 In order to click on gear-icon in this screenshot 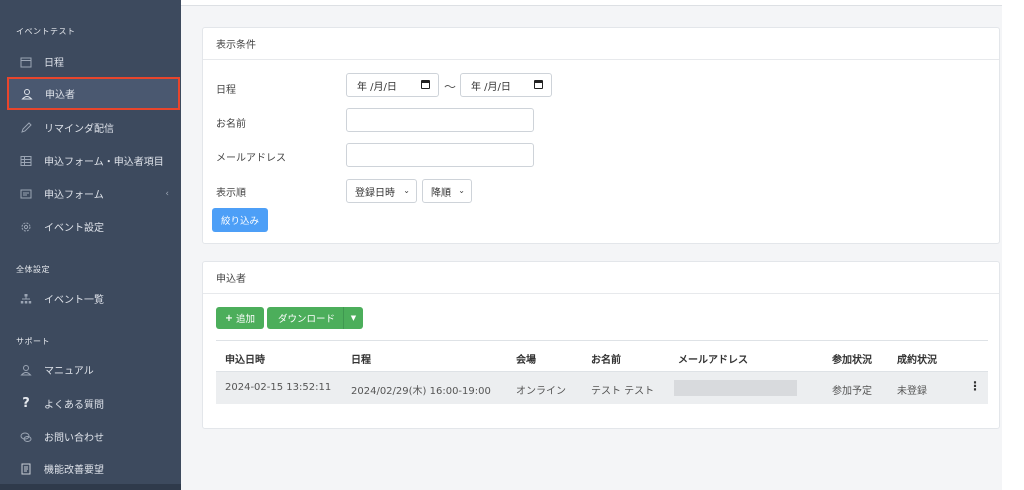, I will do `click(26, 227)`.